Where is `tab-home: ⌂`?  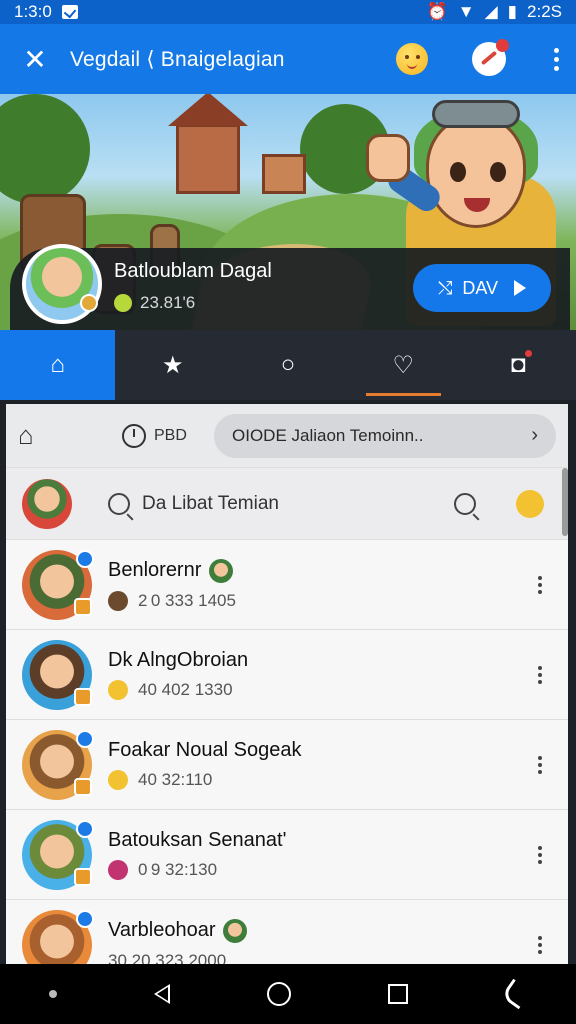
tab-home: ⌂ is located at coordinates (58, 365).